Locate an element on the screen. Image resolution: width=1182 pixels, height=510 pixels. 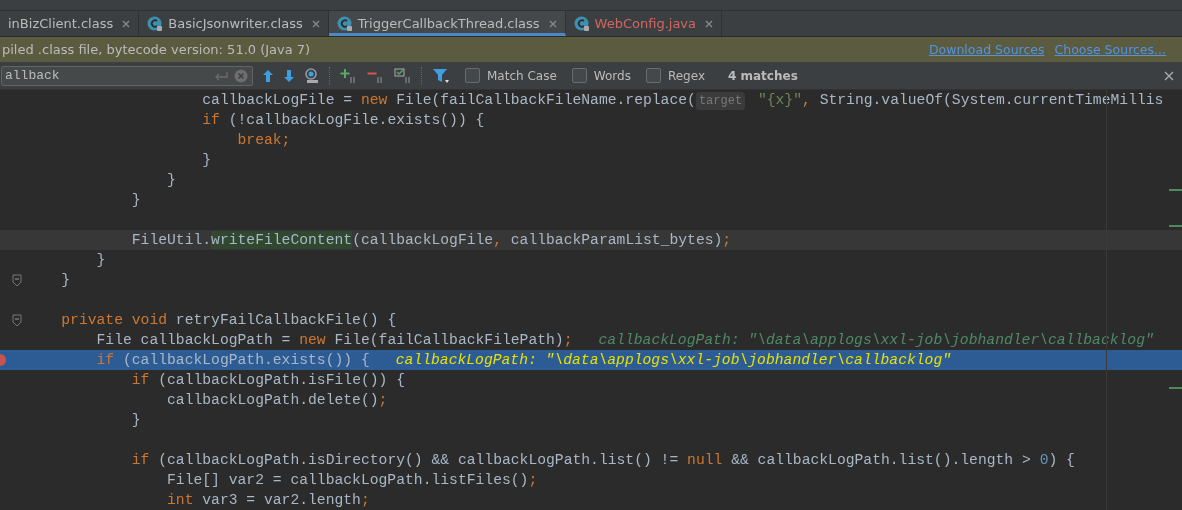
editor-tab: inBizClient.class is located at coordinates (70, 23).